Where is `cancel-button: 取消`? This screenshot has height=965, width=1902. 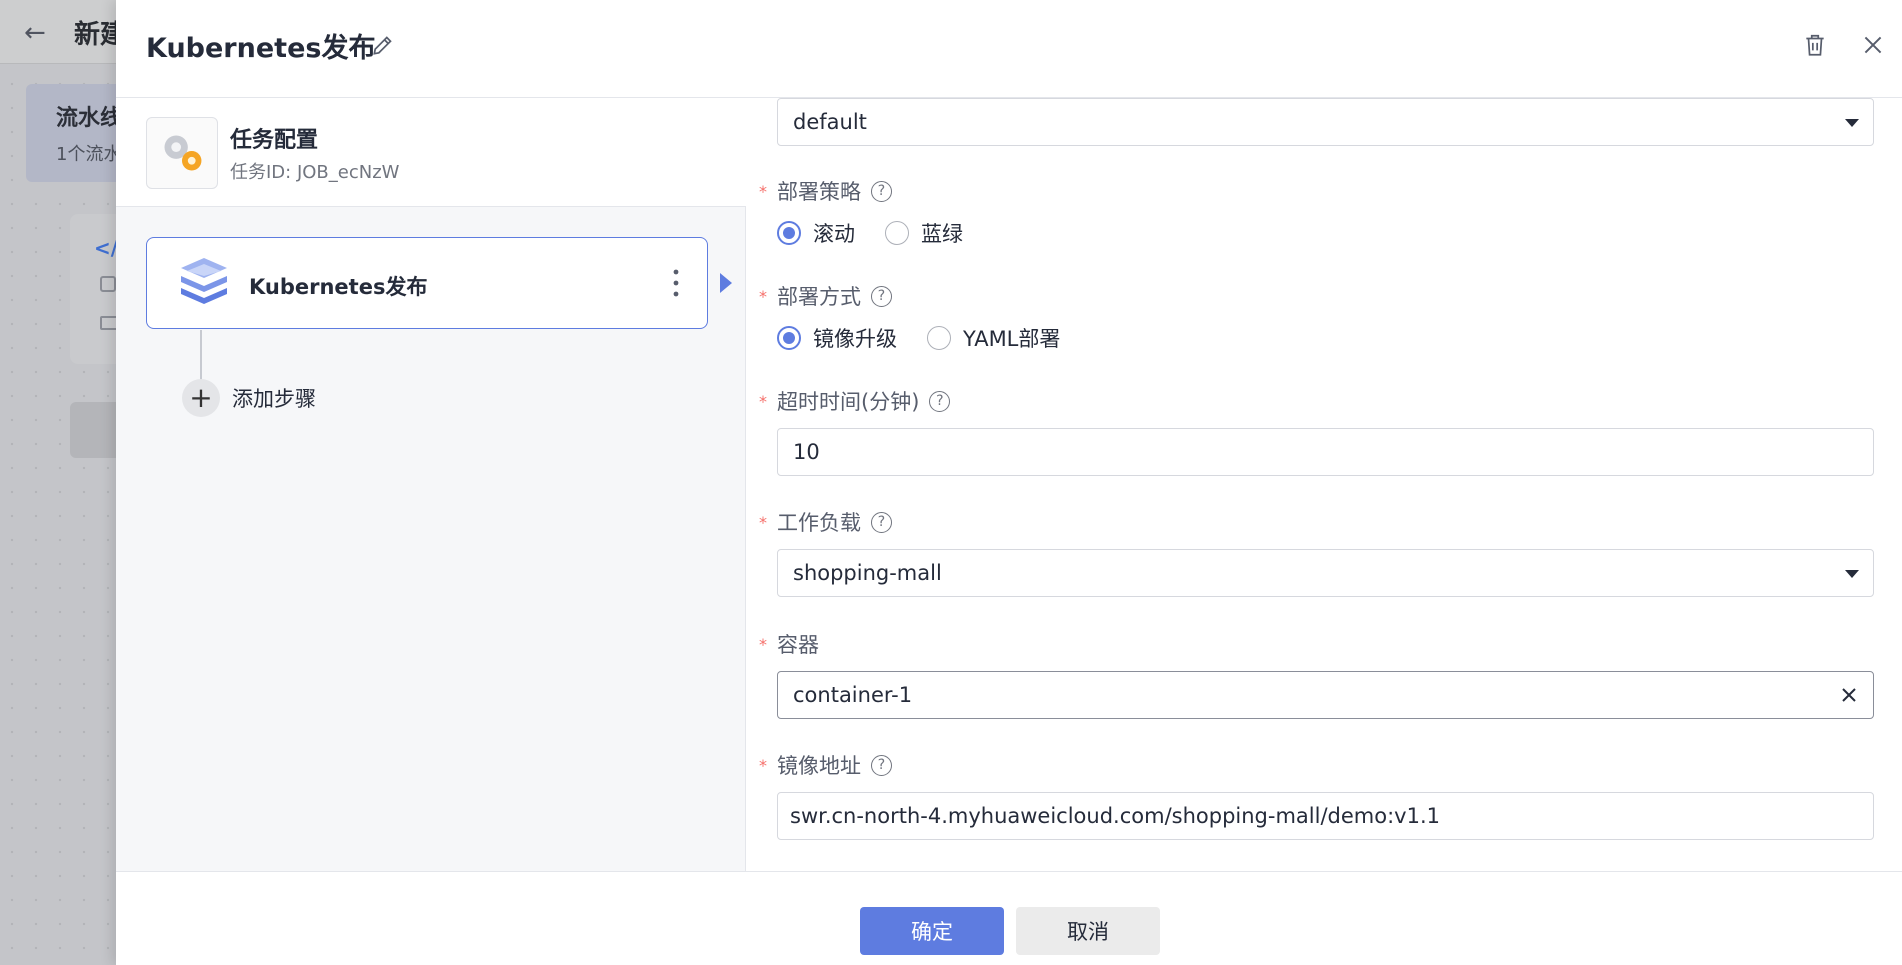
cancel-button: 取消 is located at coordinates (1088, 931).